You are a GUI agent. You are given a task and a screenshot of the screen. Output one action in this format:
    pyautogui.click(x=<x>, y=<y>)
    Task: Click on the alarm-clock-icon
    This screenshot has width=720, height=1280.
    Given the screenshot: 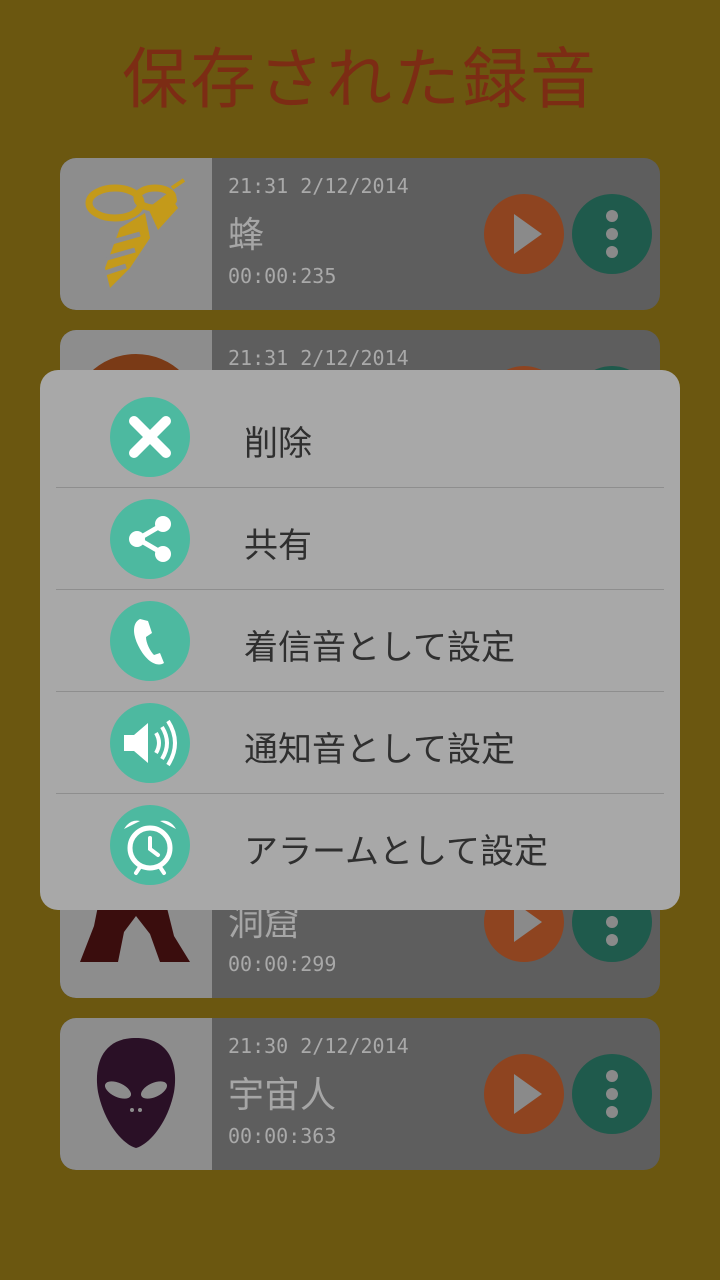 What is the action you would take?
    pyautogui.click(x=150, y=845)
    